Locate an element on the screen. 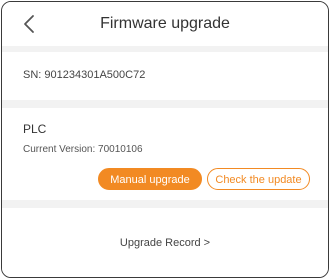 This screenshot has width=330, height=279. serial-number: SN: 901234301A500C72 is located at coordinates (84, 75).